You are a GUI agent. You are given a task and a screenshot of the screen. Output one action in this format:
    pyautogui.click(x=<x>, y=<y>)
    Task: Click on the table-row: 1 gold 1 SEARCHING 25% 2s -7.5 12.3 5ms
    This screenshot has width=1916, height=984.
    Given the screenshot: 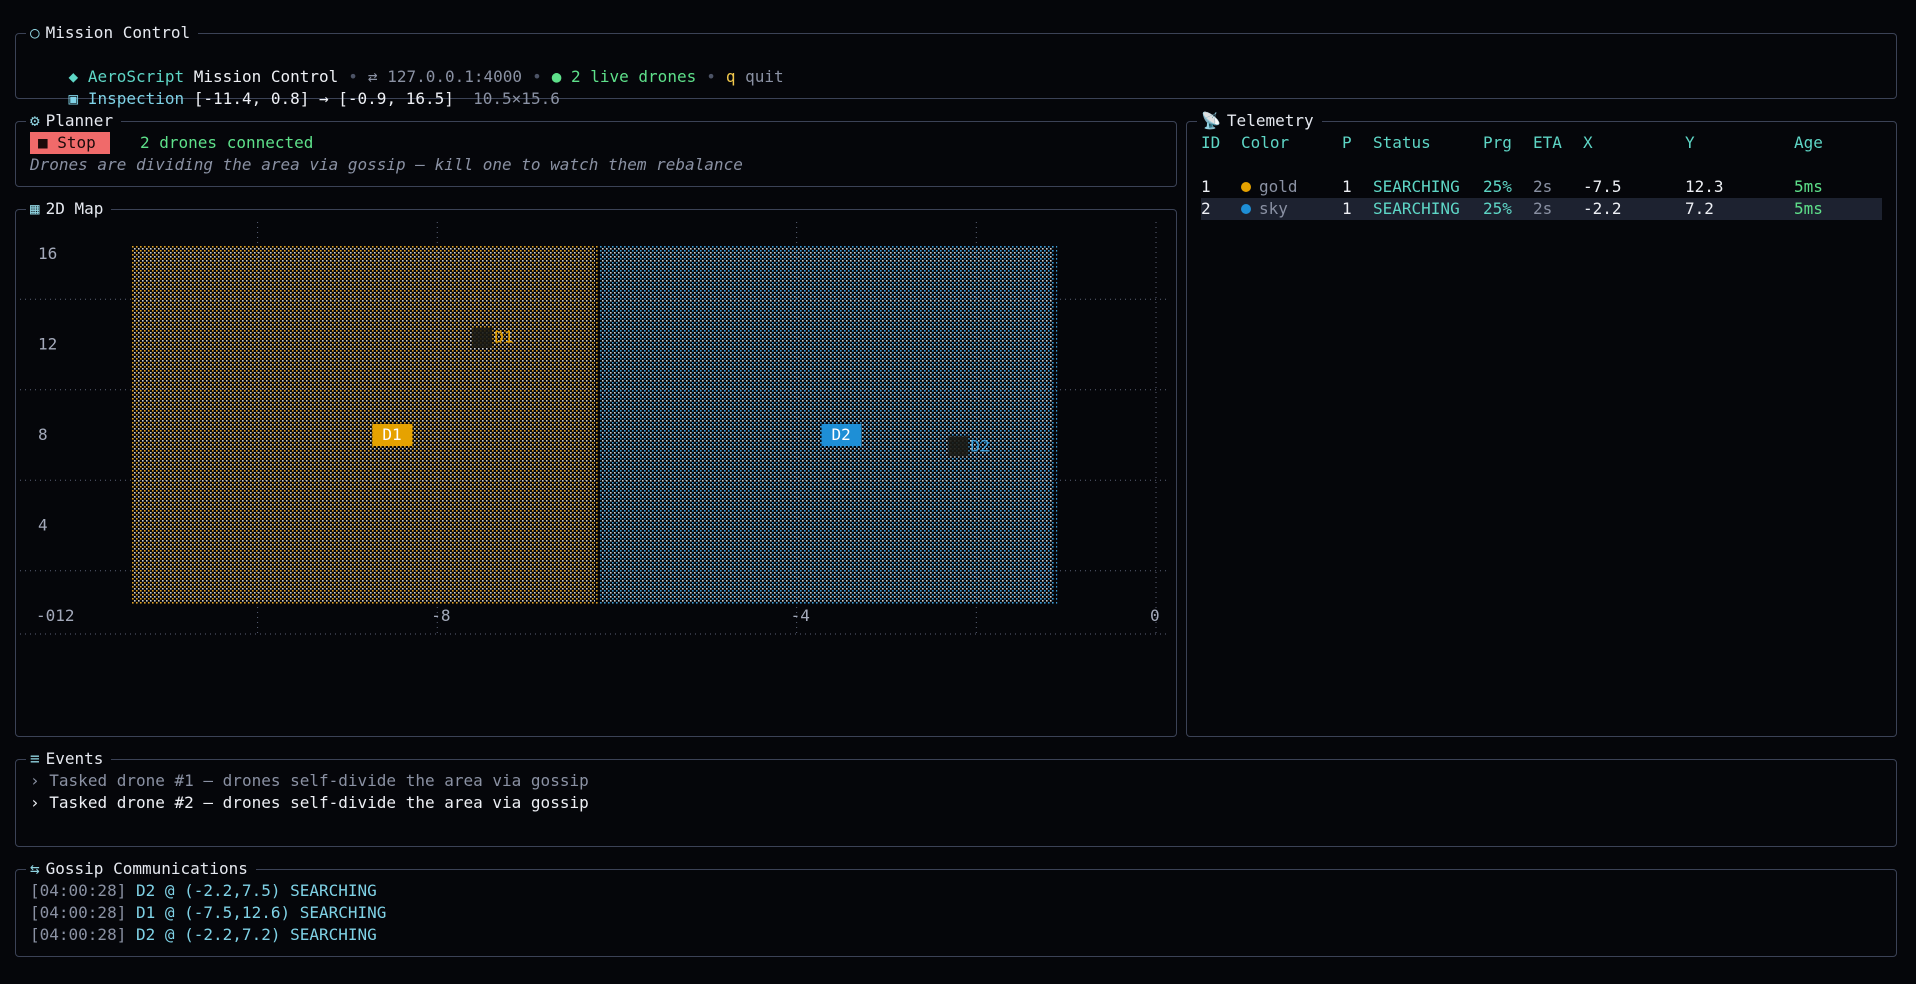 What is the action you would take?
    pyautogui.click(x=1541, y=187)
    